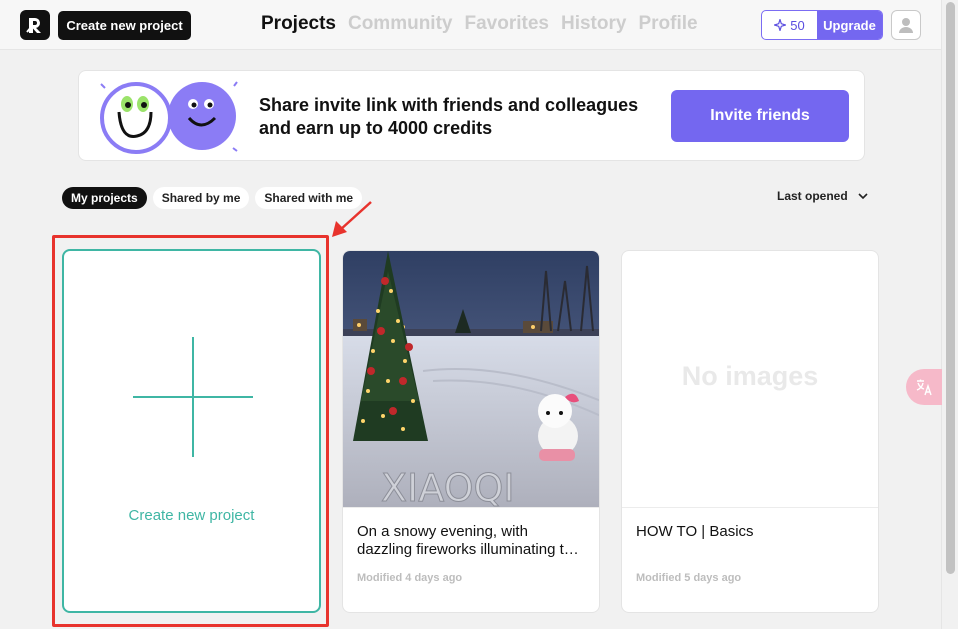 The image size is (958, 629). Describe the element at coordinates (780, 25) in the screenshot. I see `sparkle-icon` at that location.